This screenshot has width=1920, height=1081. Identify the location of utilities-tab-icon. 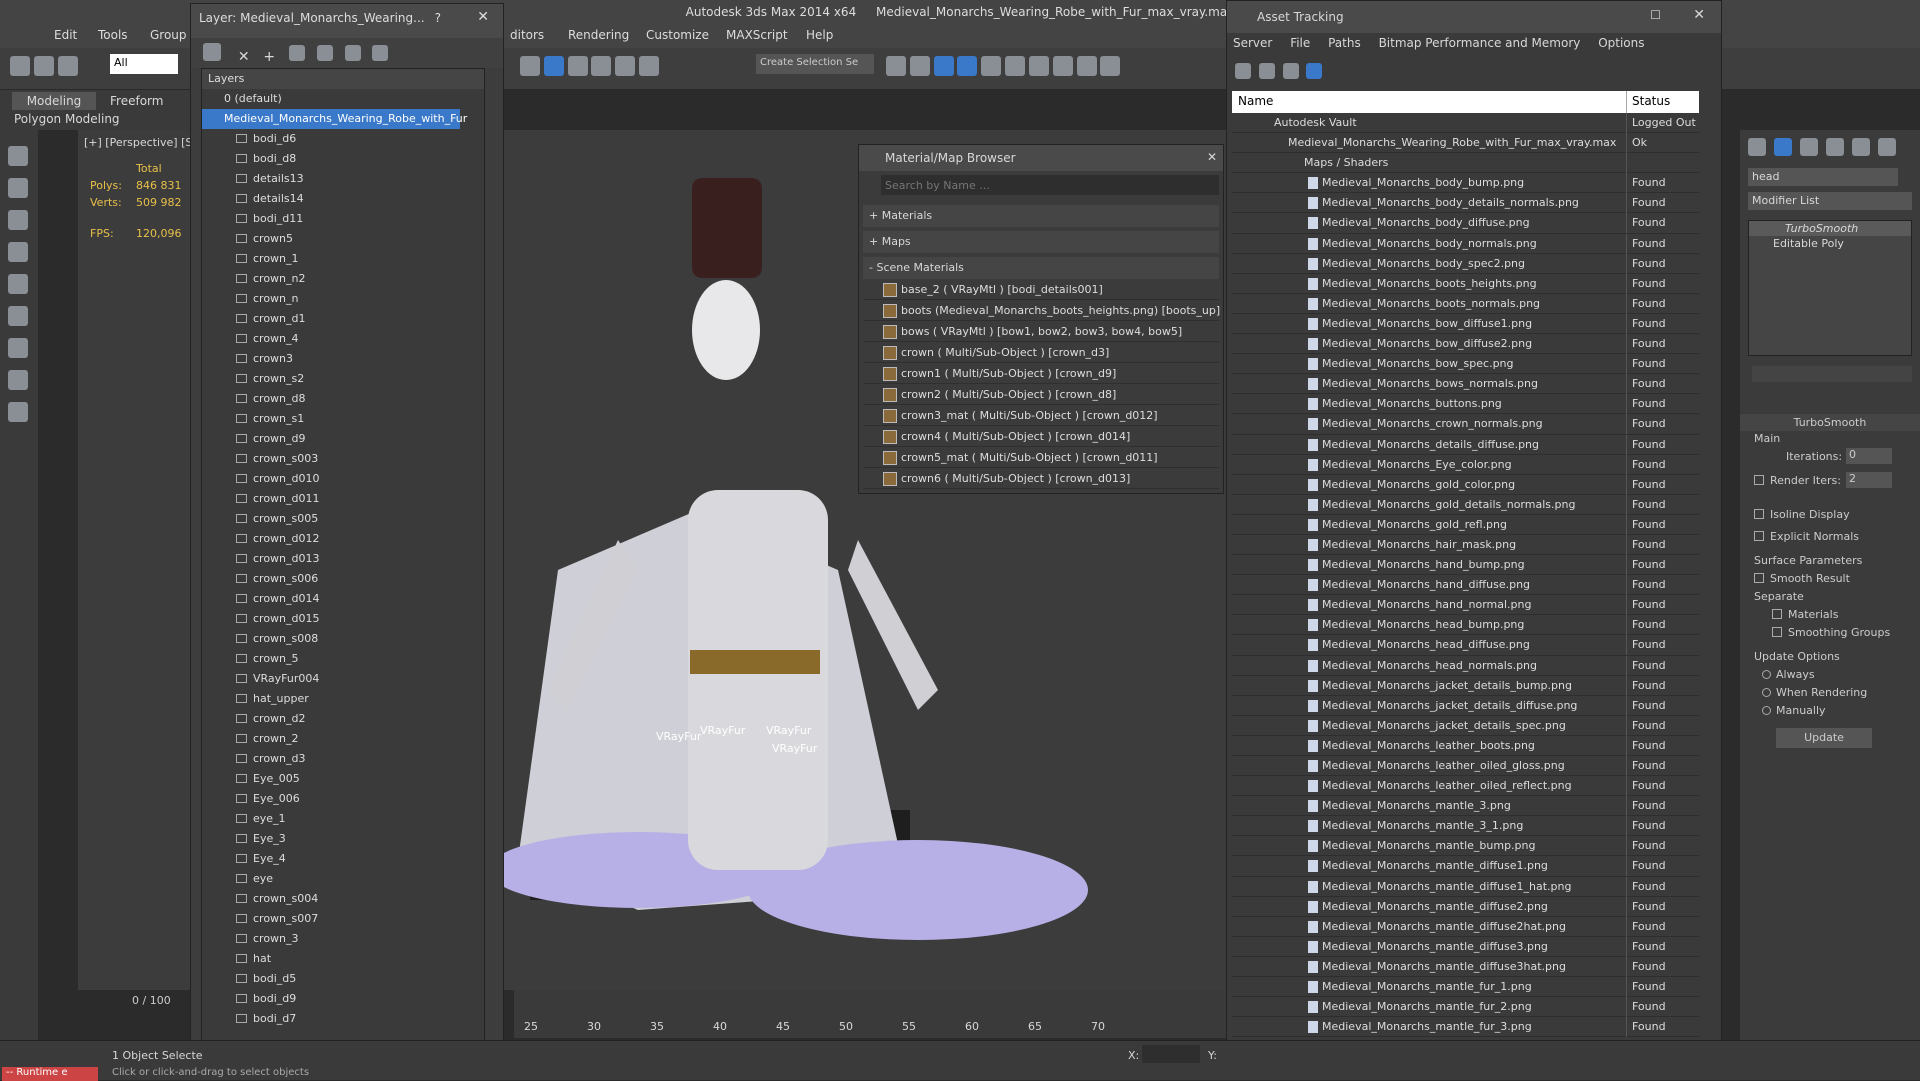
(1887, 147).